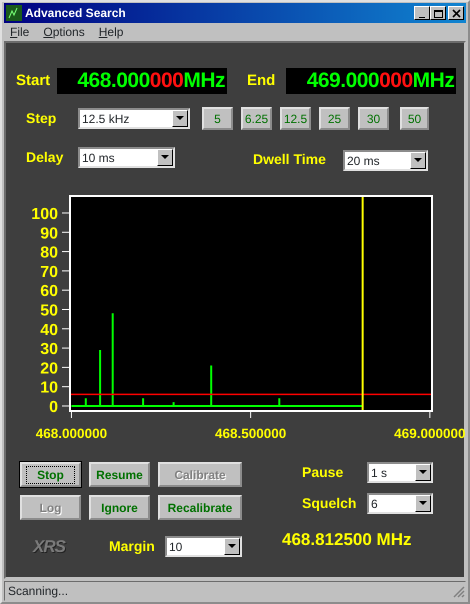 The width and height of the screenshot is (470, 604). What do you see at coordinates (347, 540) in the screenshot?
I see `current-frequency: 468.812500 MHz` at bounding box center [347, 540].